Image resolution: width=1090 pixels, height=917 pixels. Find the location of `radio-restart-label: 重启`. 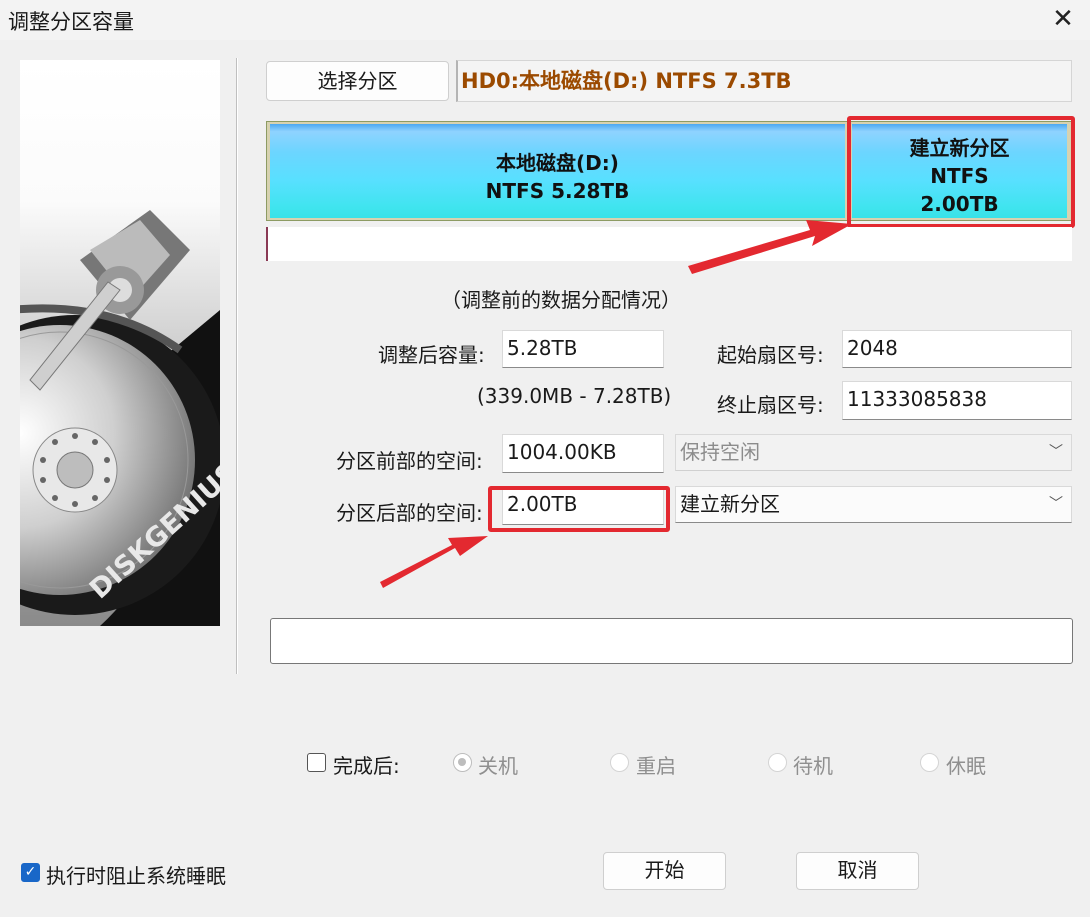

radio-restart-label: 重启 is located at coordinates (656, 766).